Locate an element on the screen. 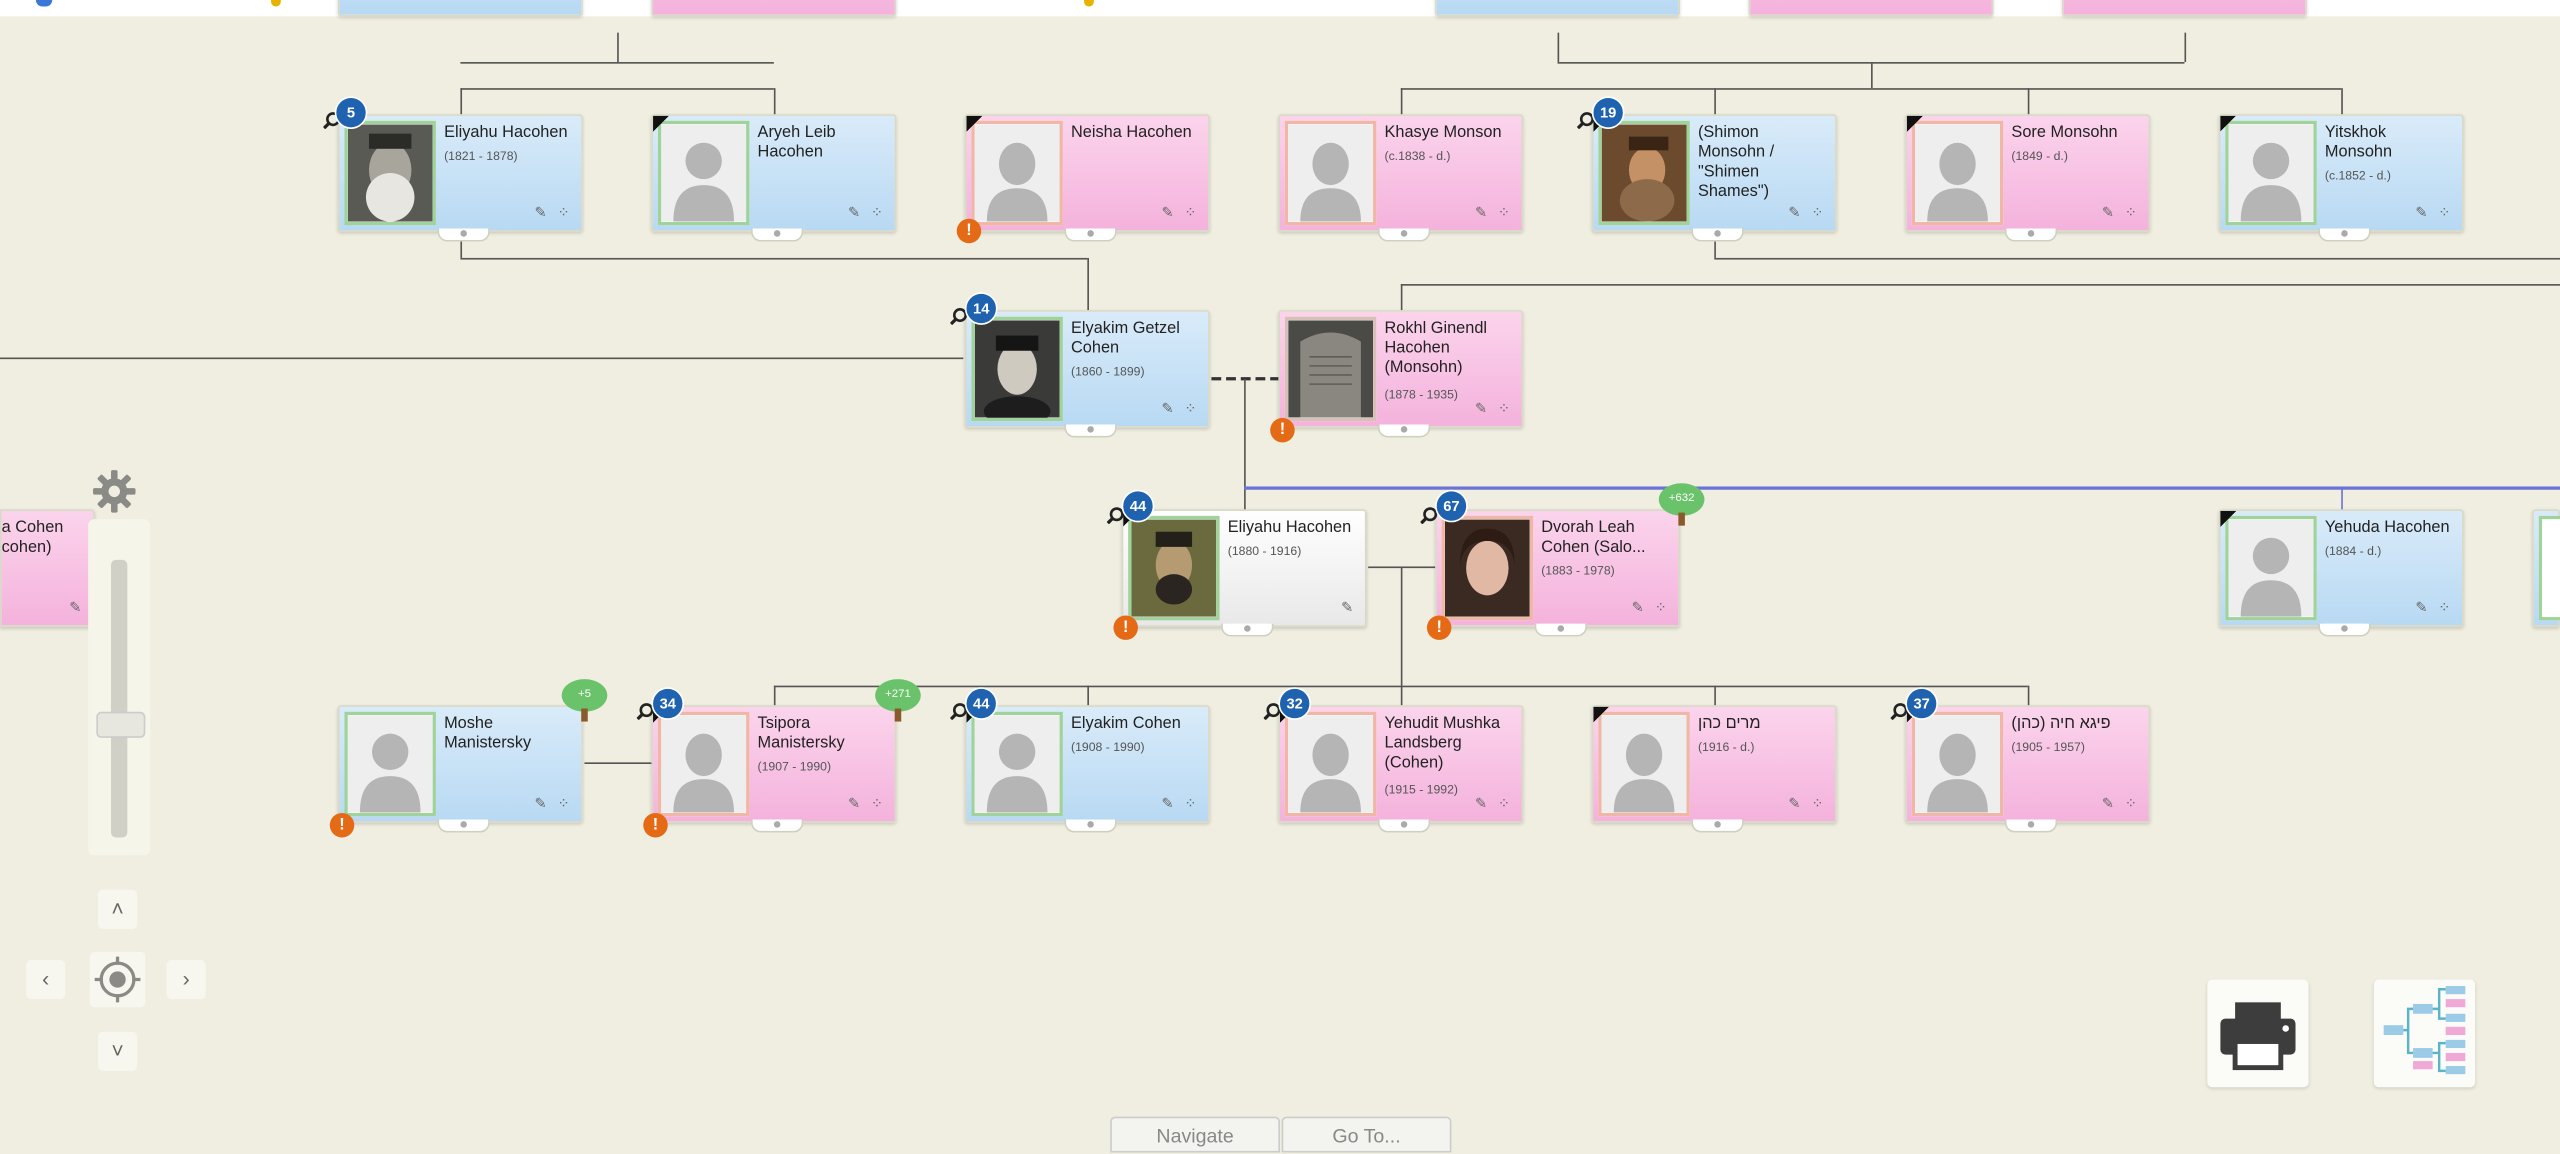 The height and width of the screenshot is (1154, 2560). record-count-badge: 67 is located at coordinates (1451, 506).